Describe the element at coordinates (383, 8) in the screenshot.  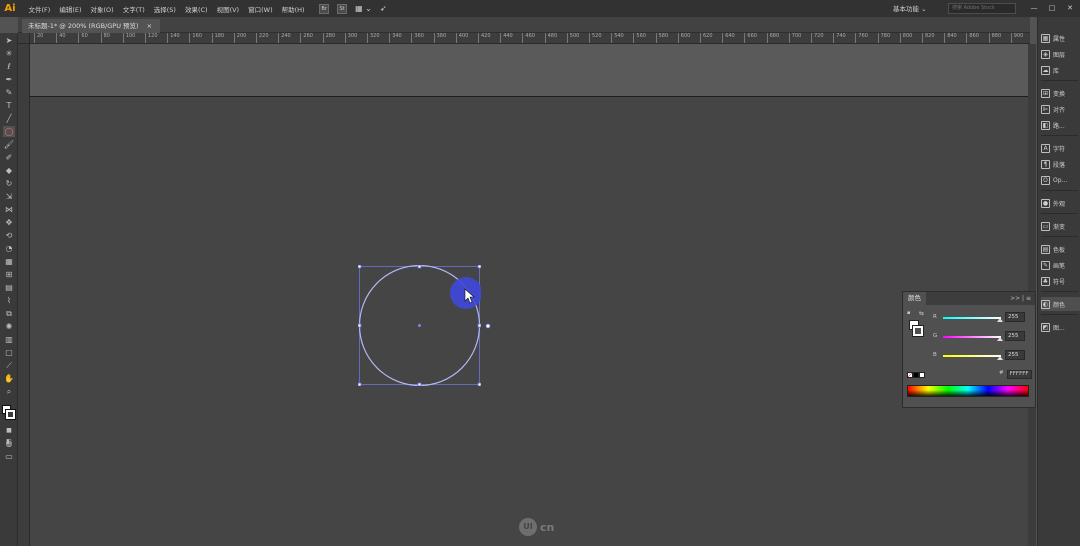
I see `rocket-icon: ➶` at that location.